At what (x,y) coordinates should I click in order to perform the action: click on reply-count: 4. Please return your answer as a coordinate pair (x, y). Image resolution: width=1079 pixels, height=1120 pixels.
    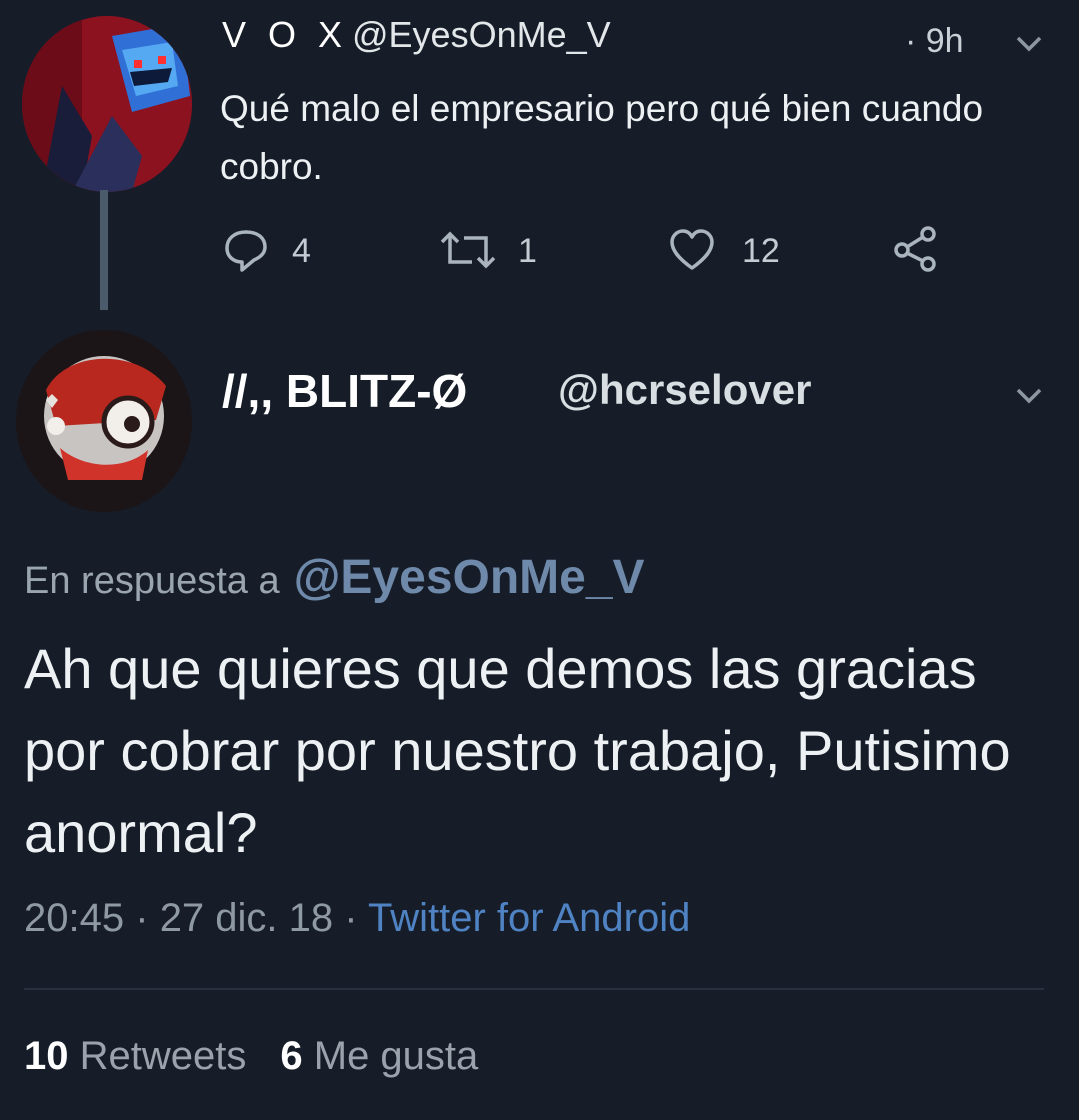
    Looking at the image, I should click on (301, 251).